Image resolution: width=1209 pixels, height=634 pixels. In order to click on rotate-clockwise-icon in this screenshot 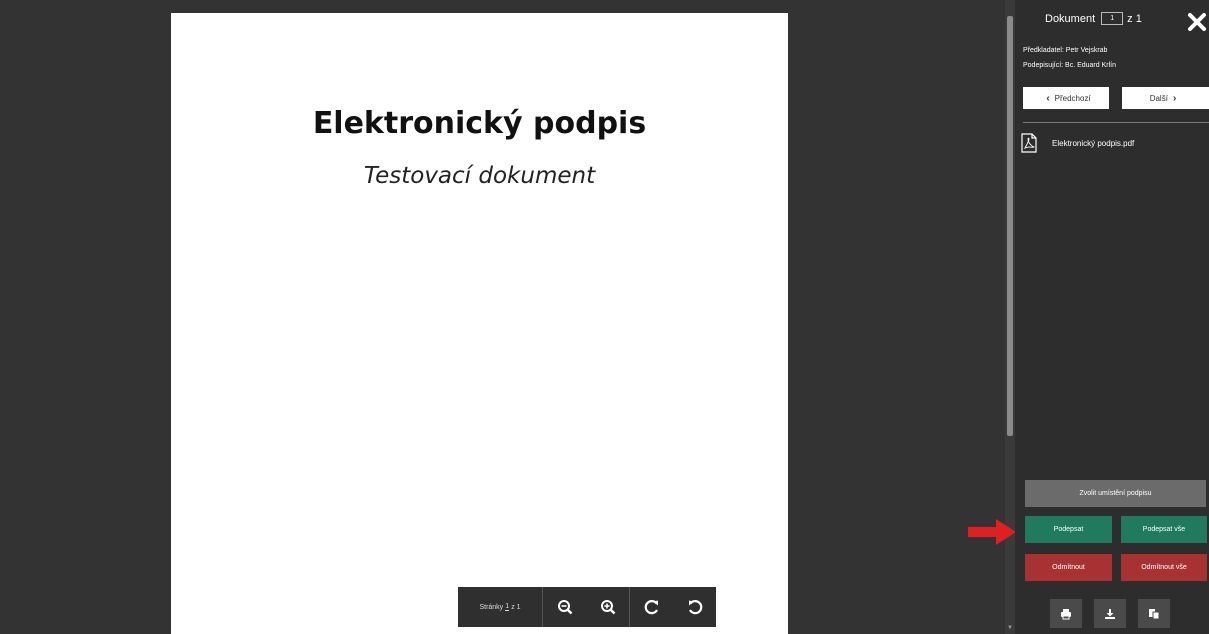, I will do `click(651, 607)`.